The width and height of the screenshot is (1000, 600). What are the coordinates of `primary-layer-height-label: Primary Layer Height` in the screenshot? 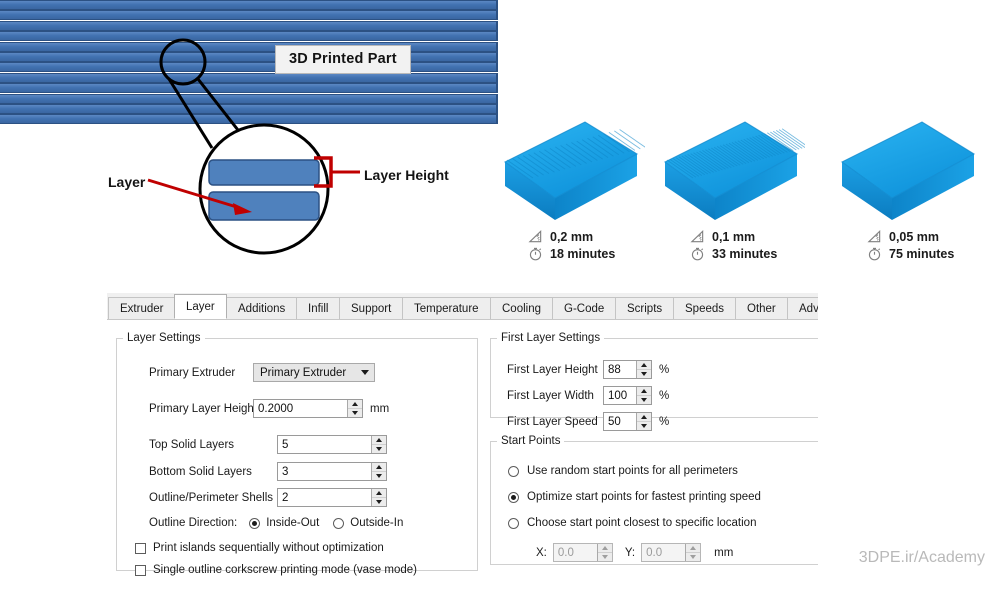 It's located at (203, 408).